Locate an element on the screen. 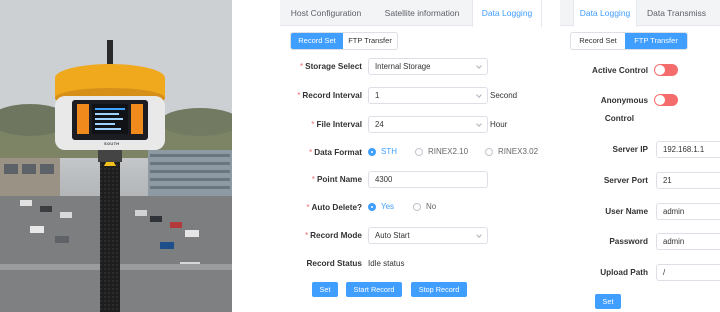 The width and height of the screenshot is (720, 312). server-ip-label: Server IP is located at coordinates (630, 149).